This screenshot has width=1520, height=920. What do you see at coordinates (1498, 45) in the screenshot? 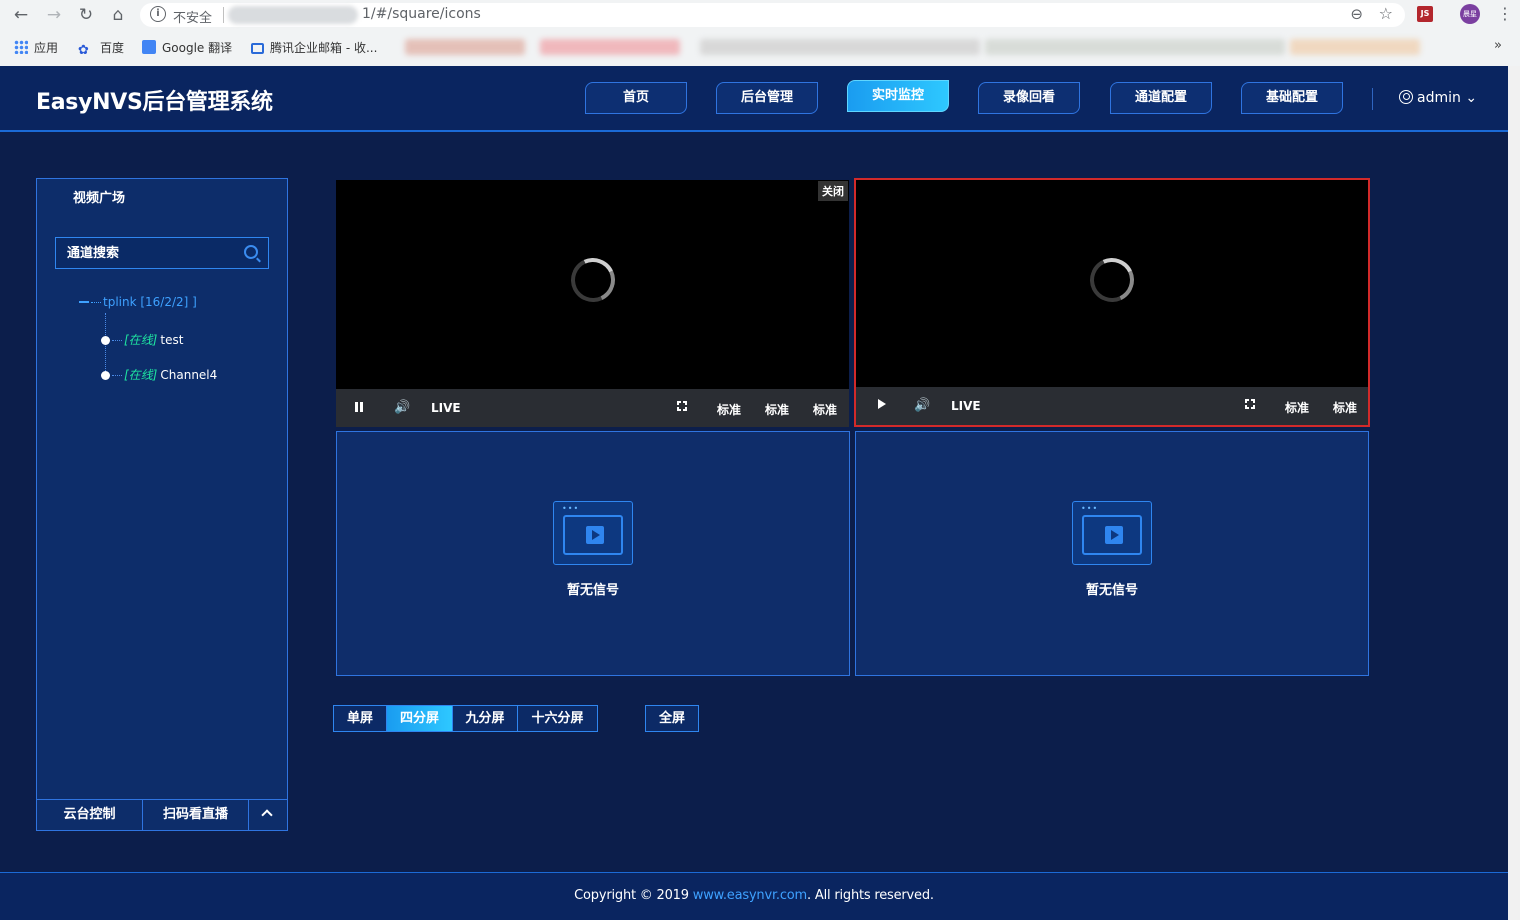
I see `bookmarks-more-icon: »` at bounding box center [1498, 45].